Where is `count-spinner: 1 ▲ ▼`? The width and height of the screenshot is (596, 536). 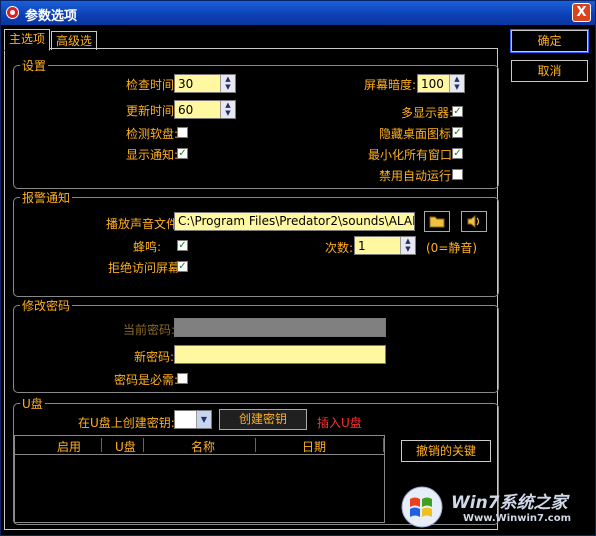 count-spinner: 1 ▲ ▼ is located at coordinates (385, 245).